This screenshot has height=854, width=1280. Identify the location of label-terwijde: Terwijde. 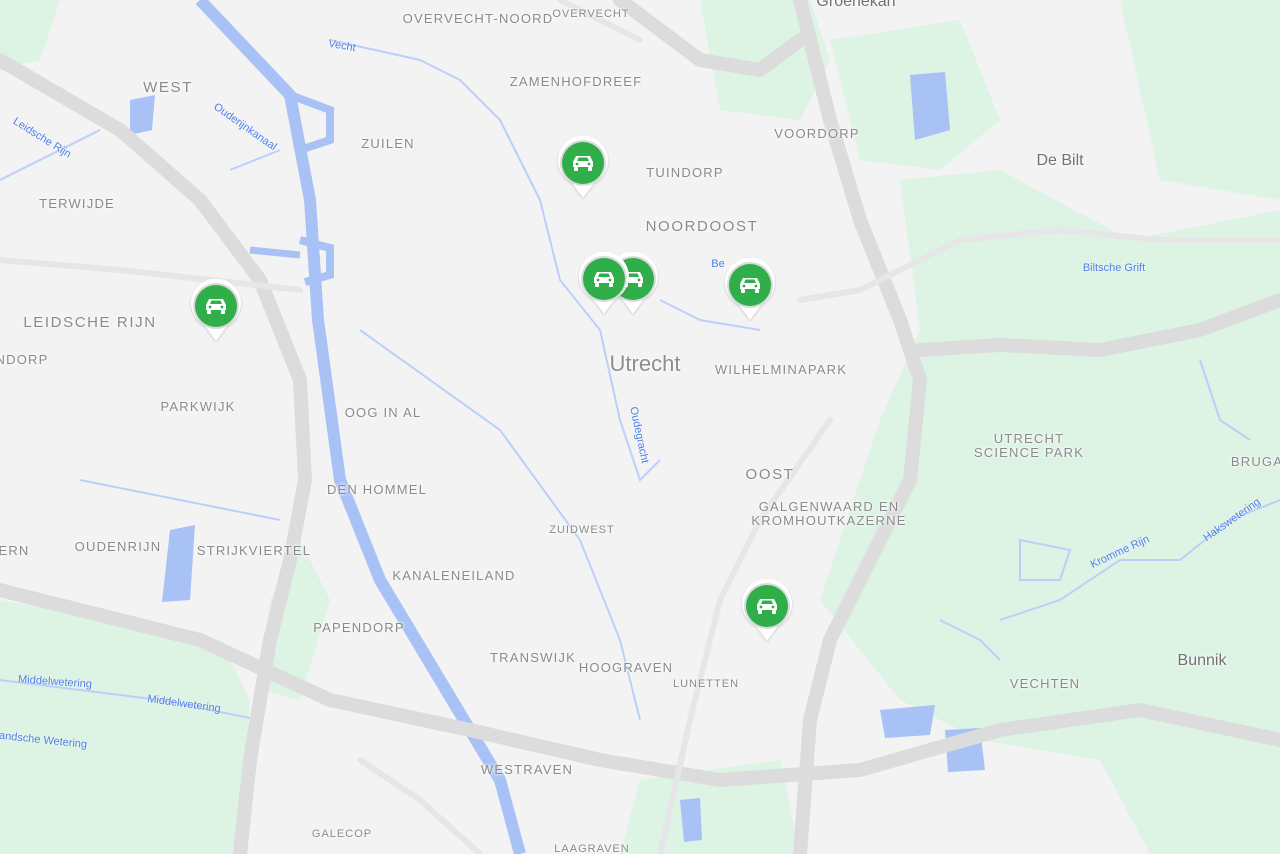
(77, 203).